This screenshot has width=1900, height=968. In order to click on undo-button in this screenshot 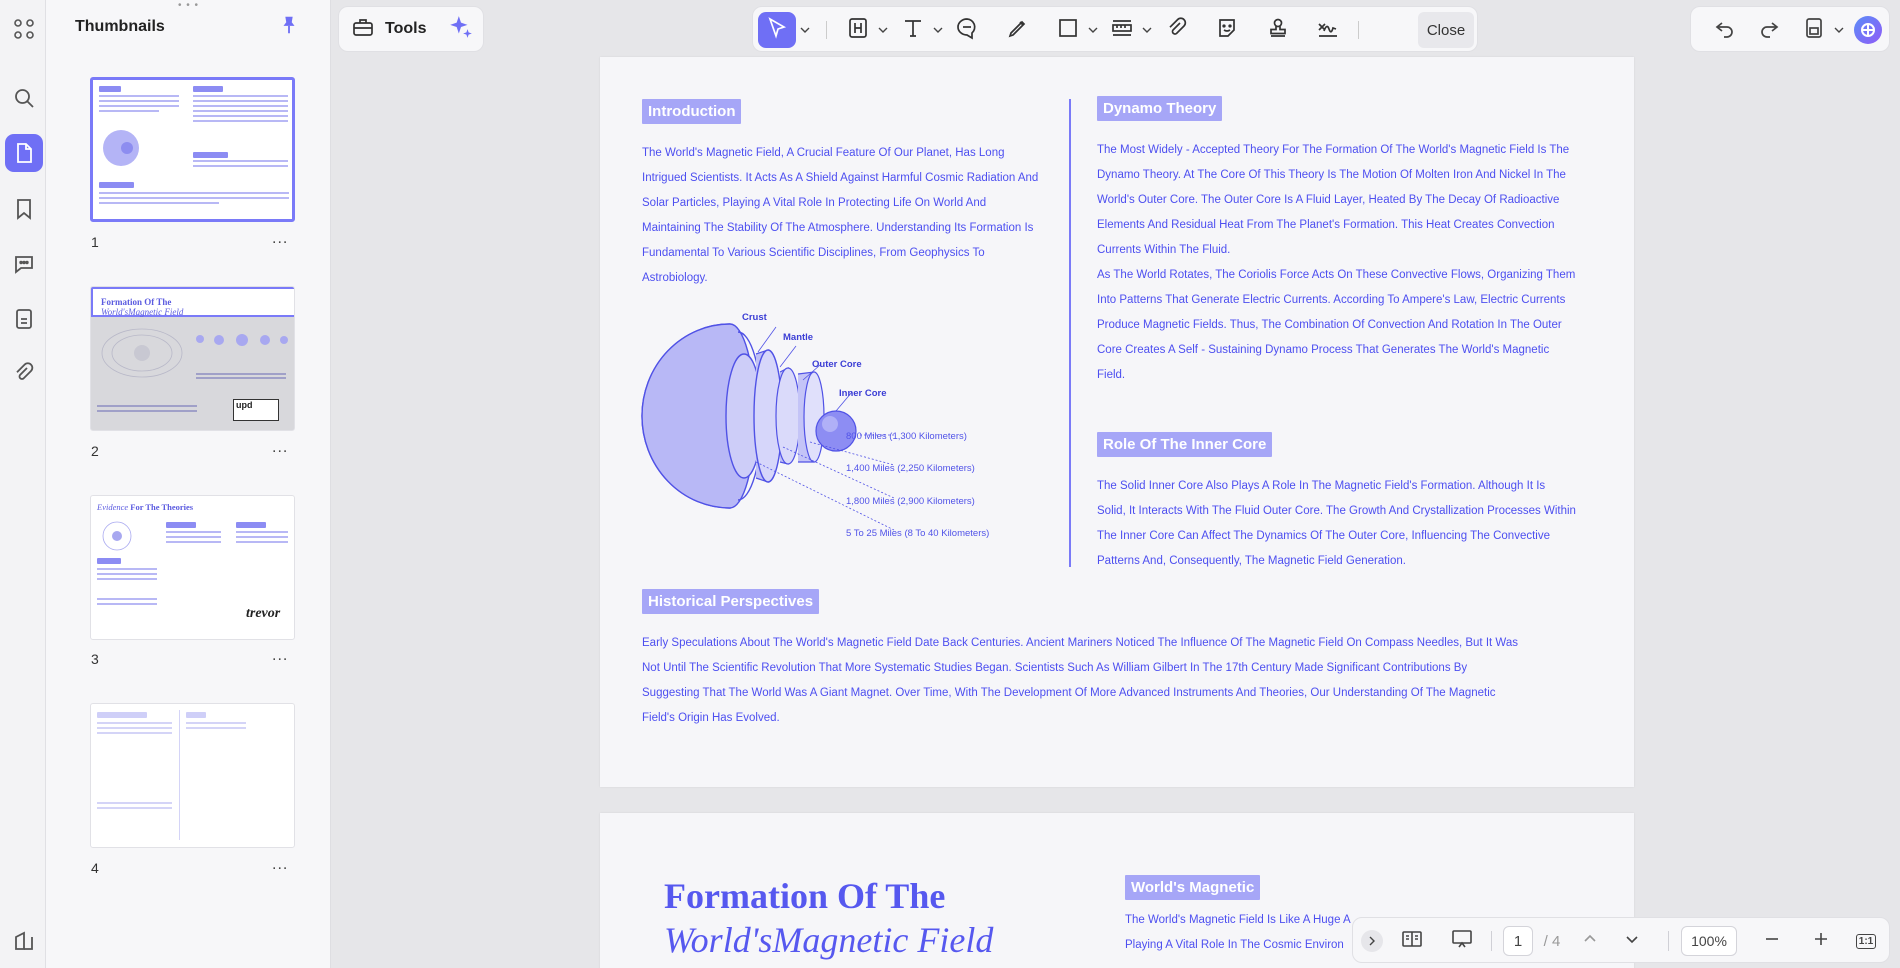, I will do `click(1725, 30)`.